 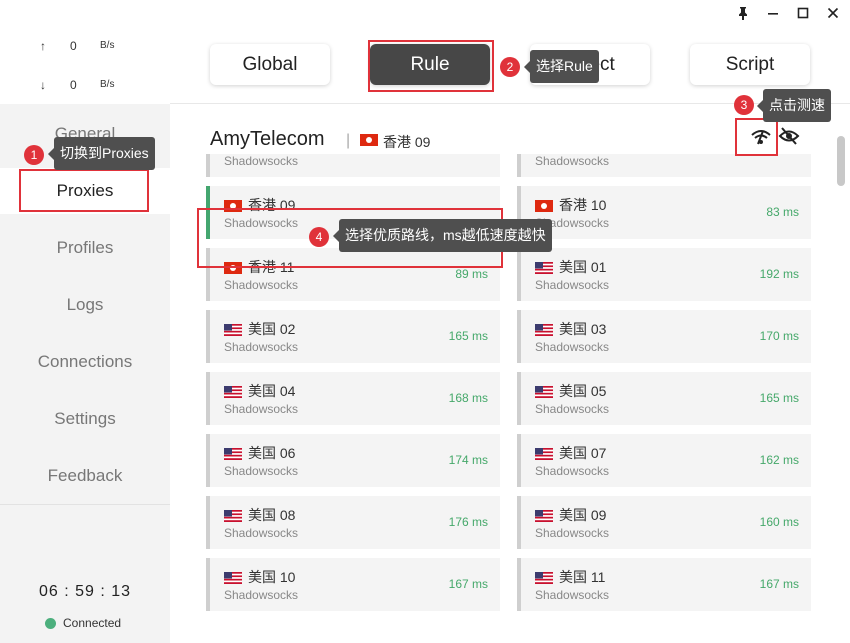 I want to click on upload-speed: ↑ 0 B/s, so click(x=77, y=46).